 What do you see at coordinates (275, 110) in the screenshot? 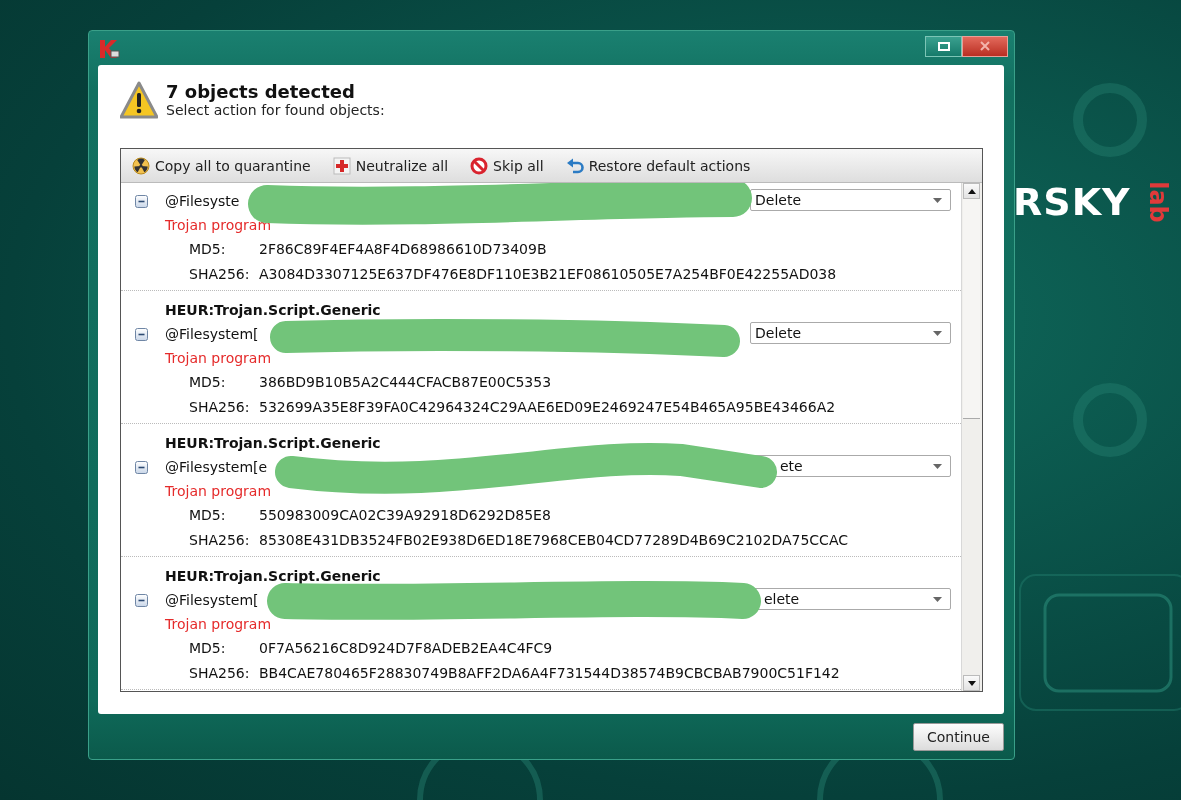
I see `dialog-subtitle: Select action for found objects:` at bounding box center [275, 110].